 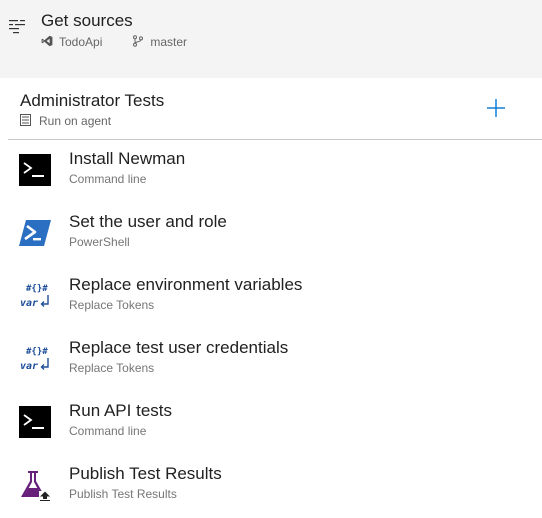 What do you see at coordinates (148, 221) in the screenshot?
I see `task-name: Set the user and role` at bounding box center [148, 221].